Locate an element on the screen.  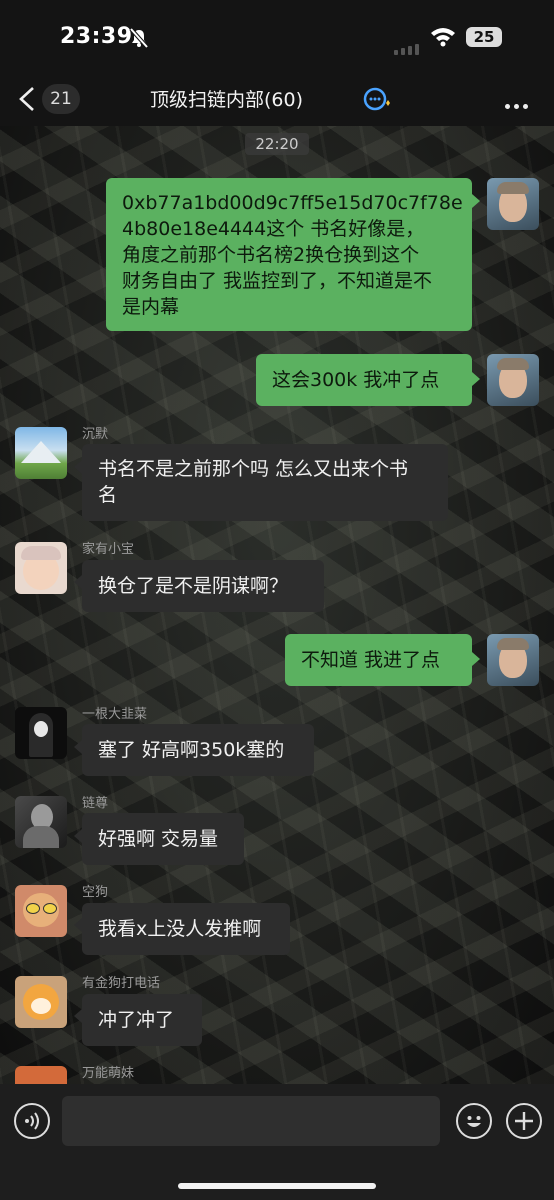
message-bubble: 塞了 好高啊350k塞的 is located at coordinates (198, 750).